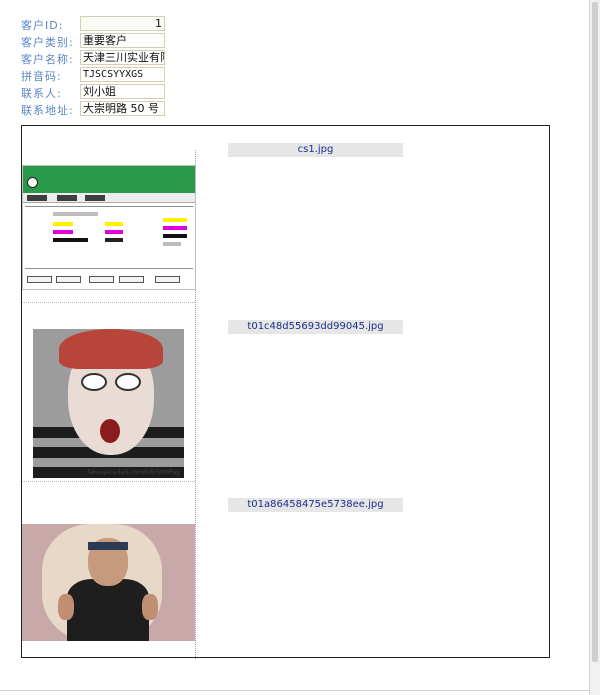  I want to click on screenshot-image, so click(109, 227).